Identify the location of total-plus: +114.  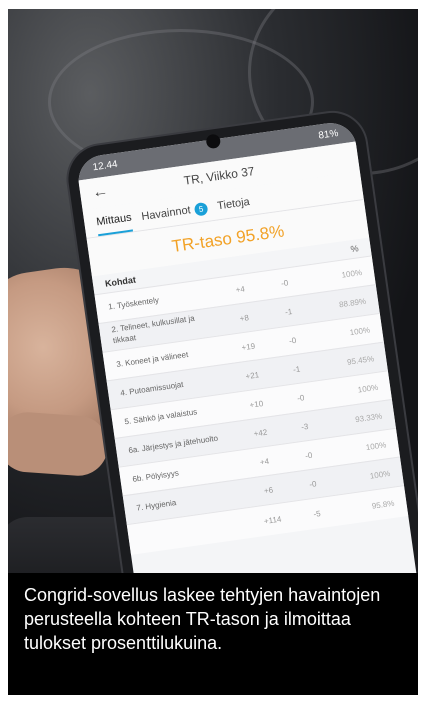
(272, 520).